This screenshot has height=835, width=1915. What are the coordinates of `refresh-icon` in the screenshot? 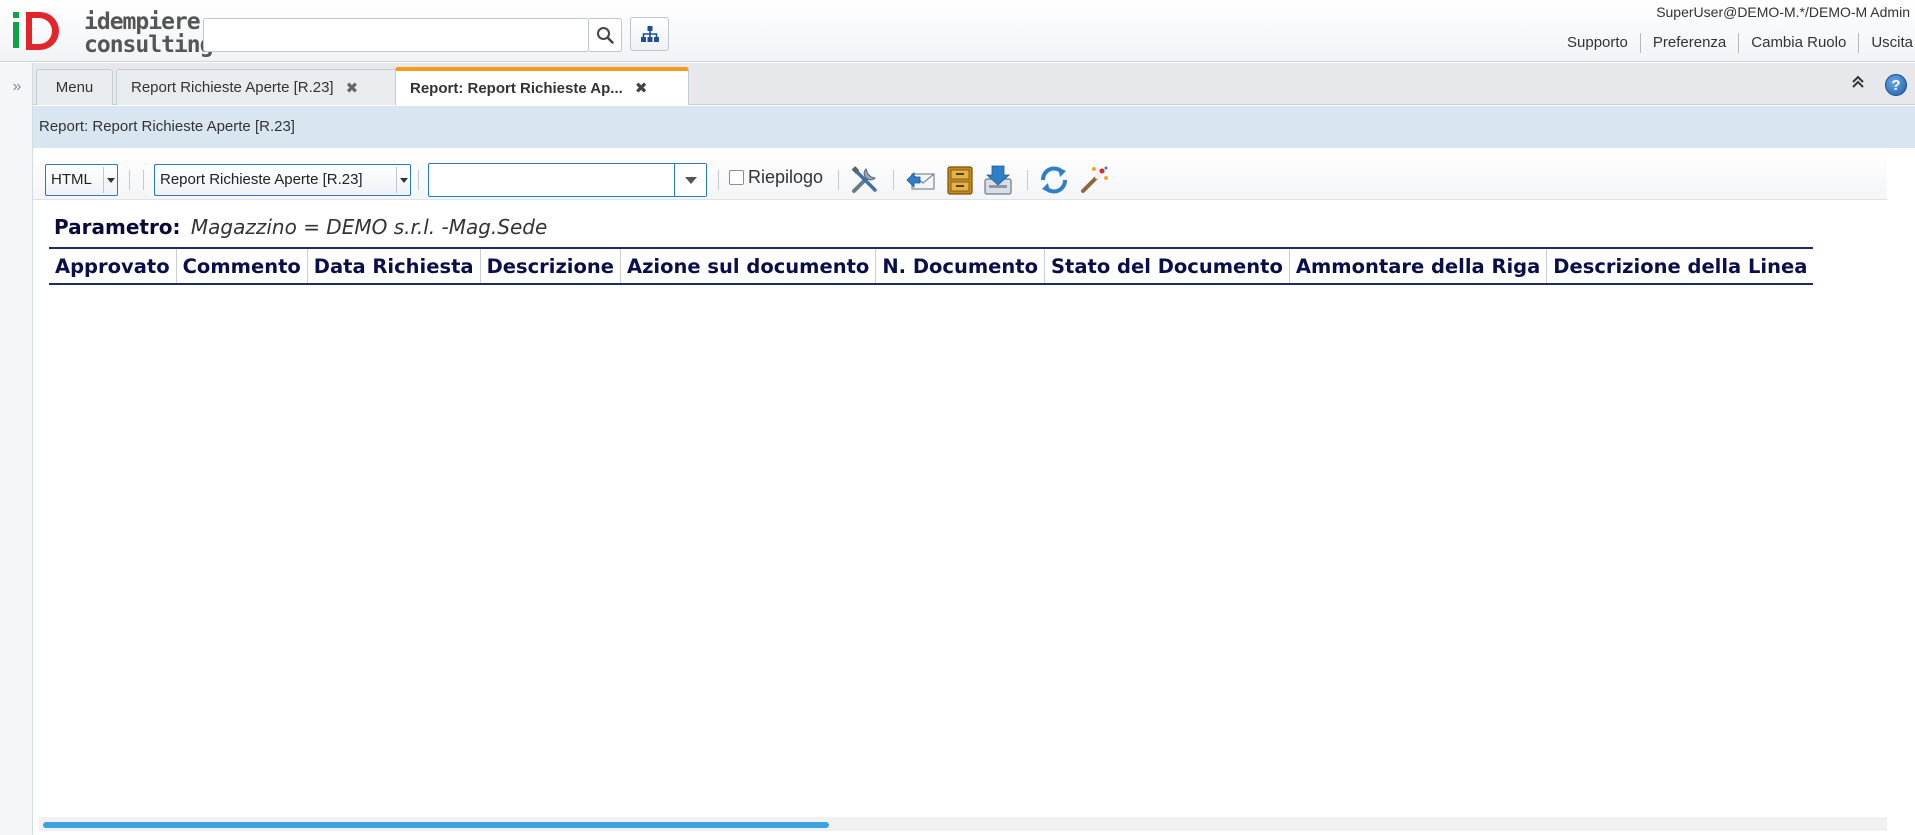 It's located at (1054, 180).